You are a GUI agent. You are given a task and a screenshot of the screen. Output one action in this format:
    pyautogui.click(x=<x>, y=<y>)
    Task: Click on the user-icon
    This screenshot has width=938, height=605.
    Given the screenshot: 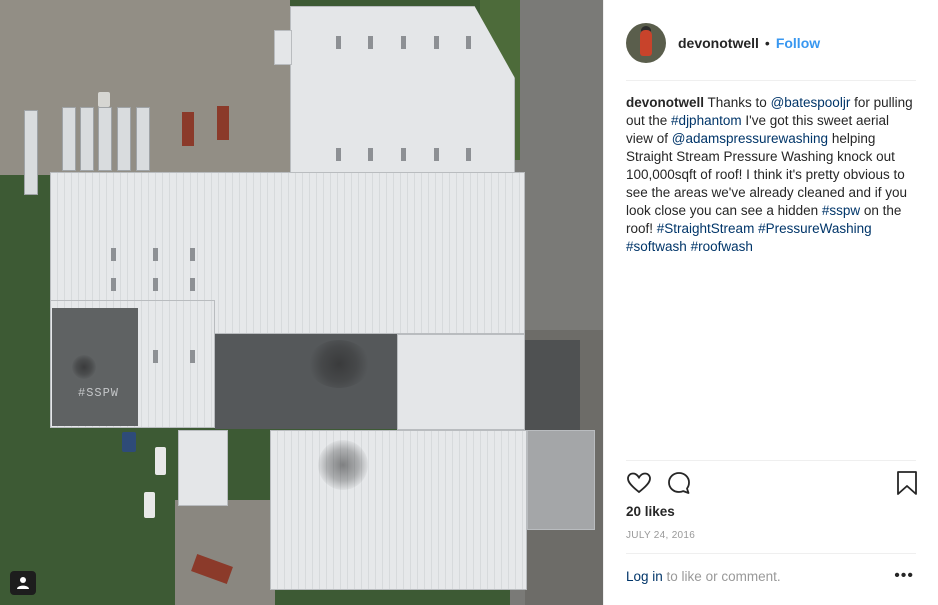 What is the action you would take?
    pyautogui.click(x=23, y=583)
    